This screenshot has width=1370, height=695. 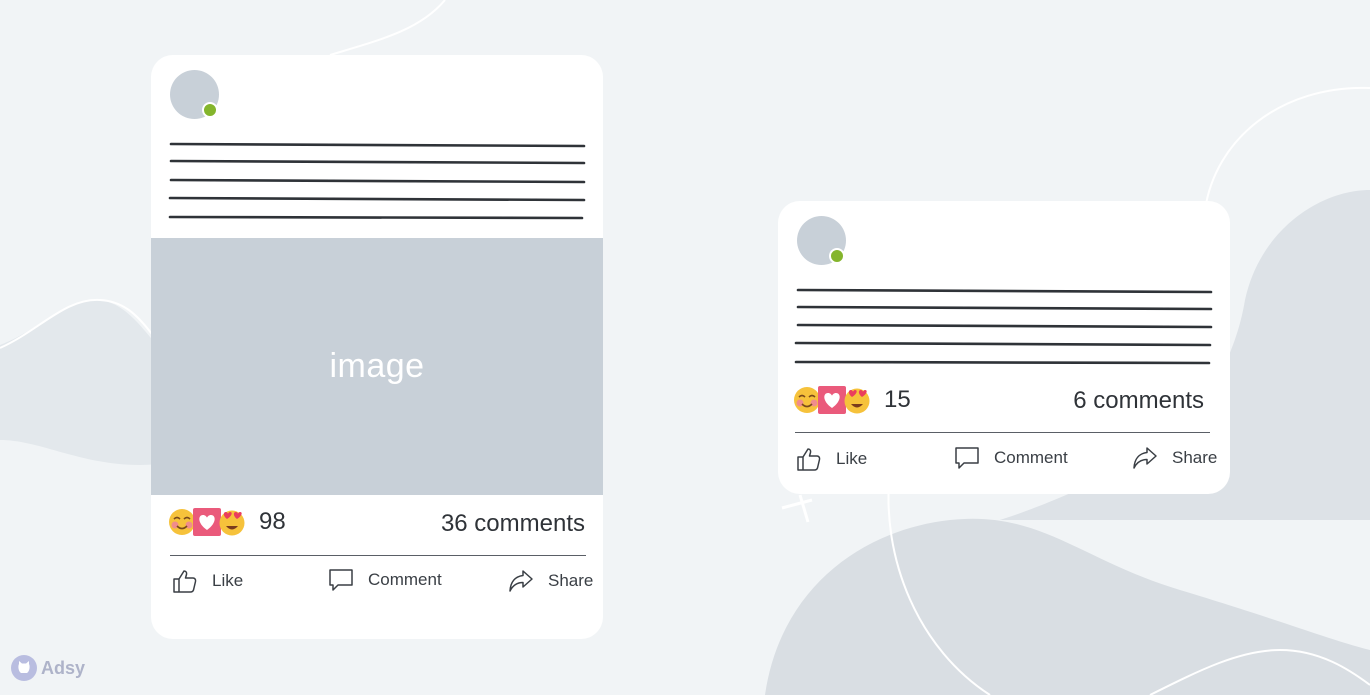 What do you see at coordinates (63, 667) in the screenshot?
I see `brand-name: Adsy` at bounding box center [63, 667].